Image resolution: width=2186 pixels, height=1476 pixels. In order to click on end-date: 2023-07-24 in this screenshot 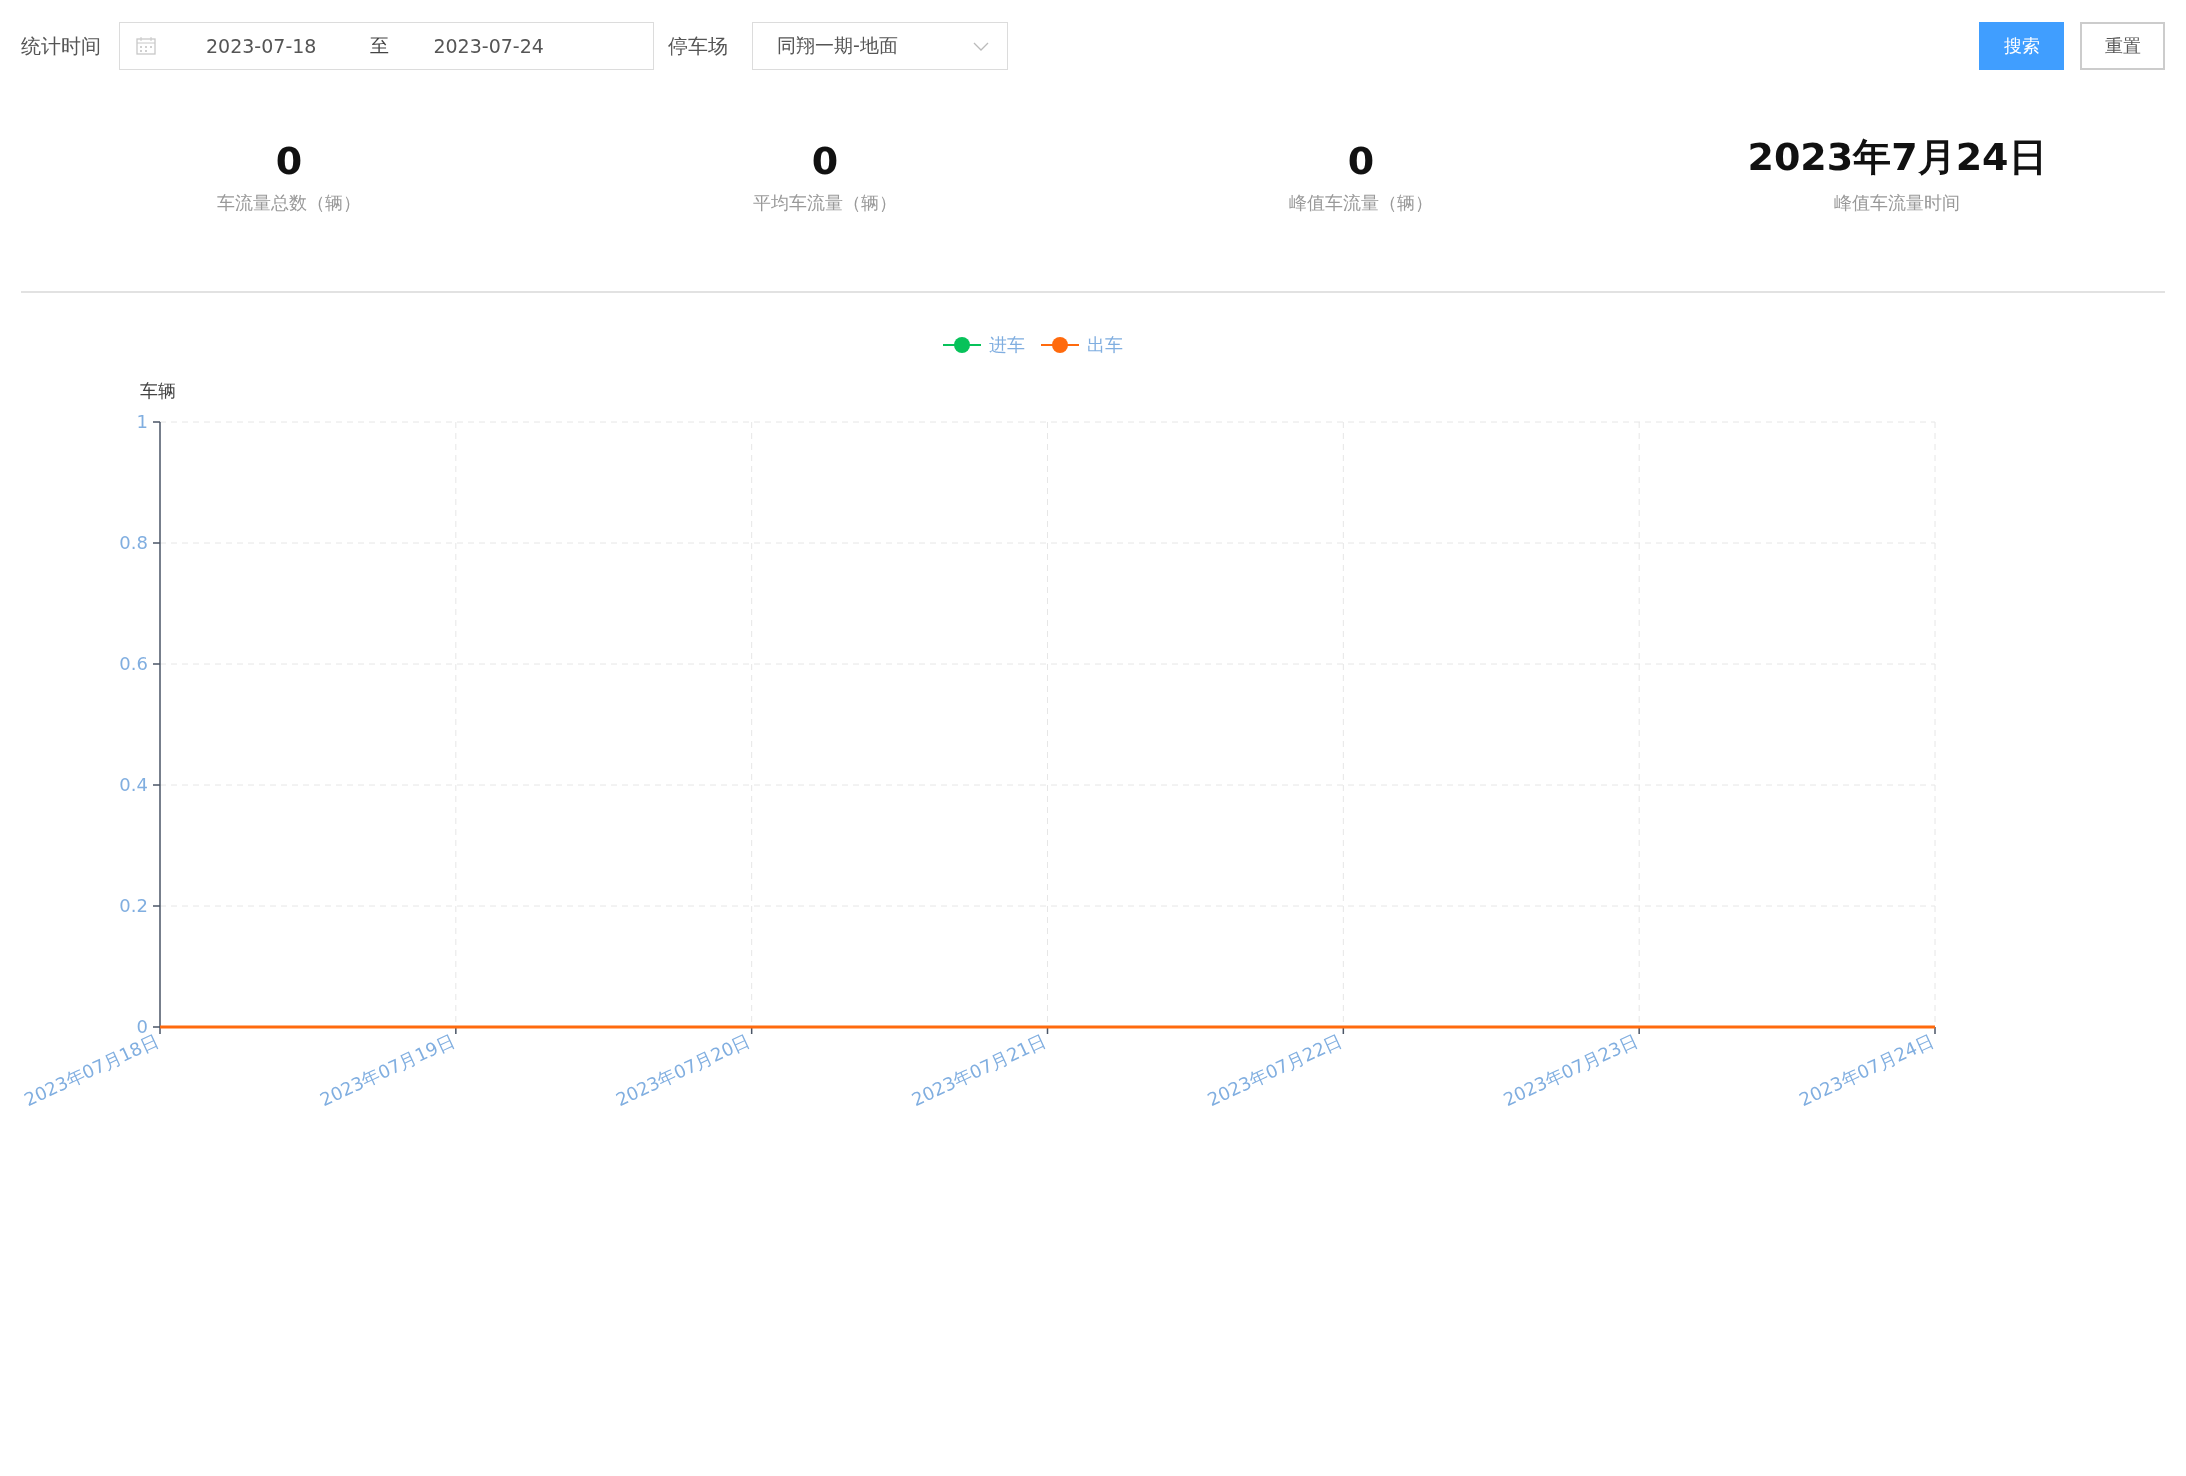, I will do `click(488, 46)`.